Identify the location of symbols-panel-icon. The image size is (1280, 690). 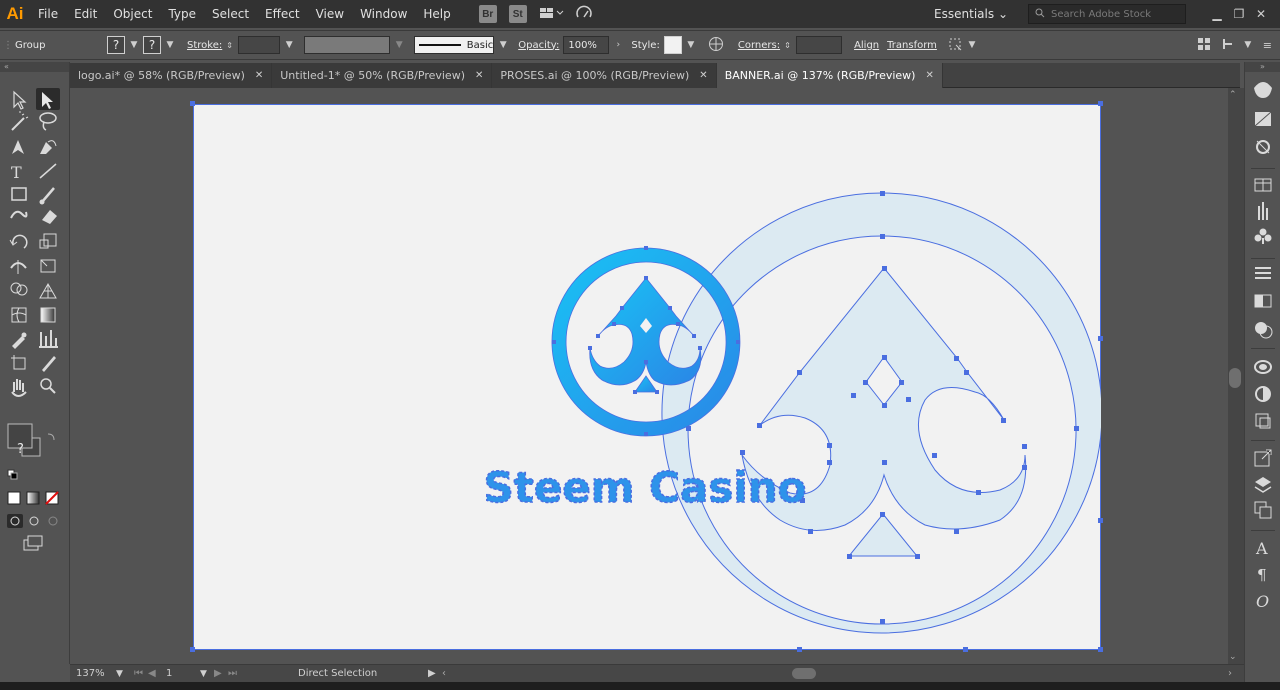
(1263, 236).